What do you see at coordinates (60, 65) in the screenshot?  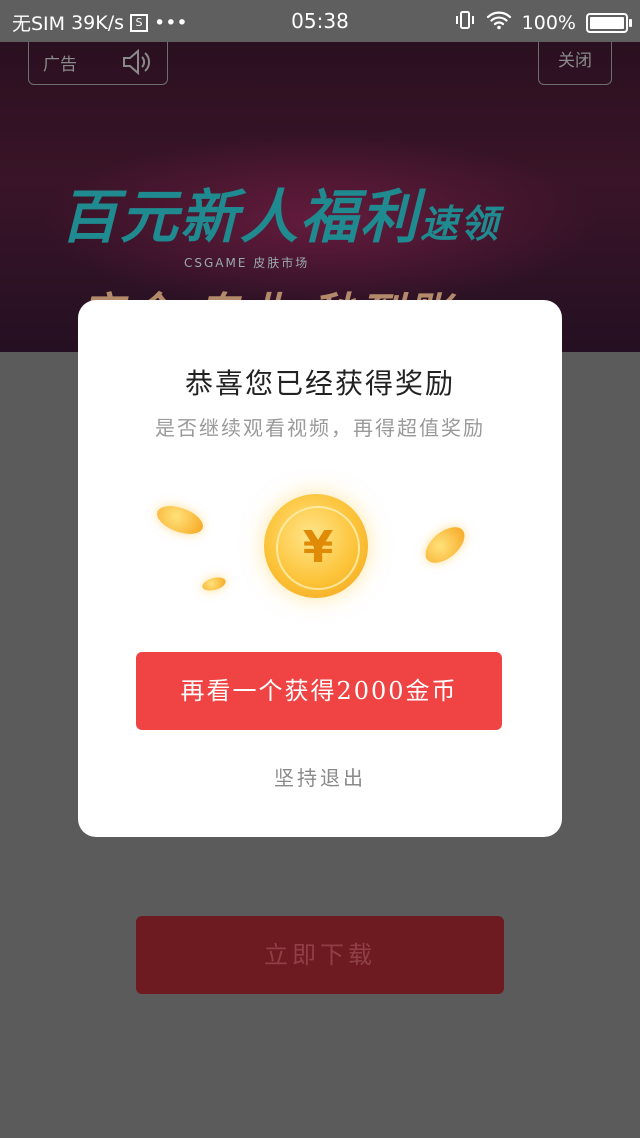 I see `ad-label: 广告` at bounding box center [60, 65].